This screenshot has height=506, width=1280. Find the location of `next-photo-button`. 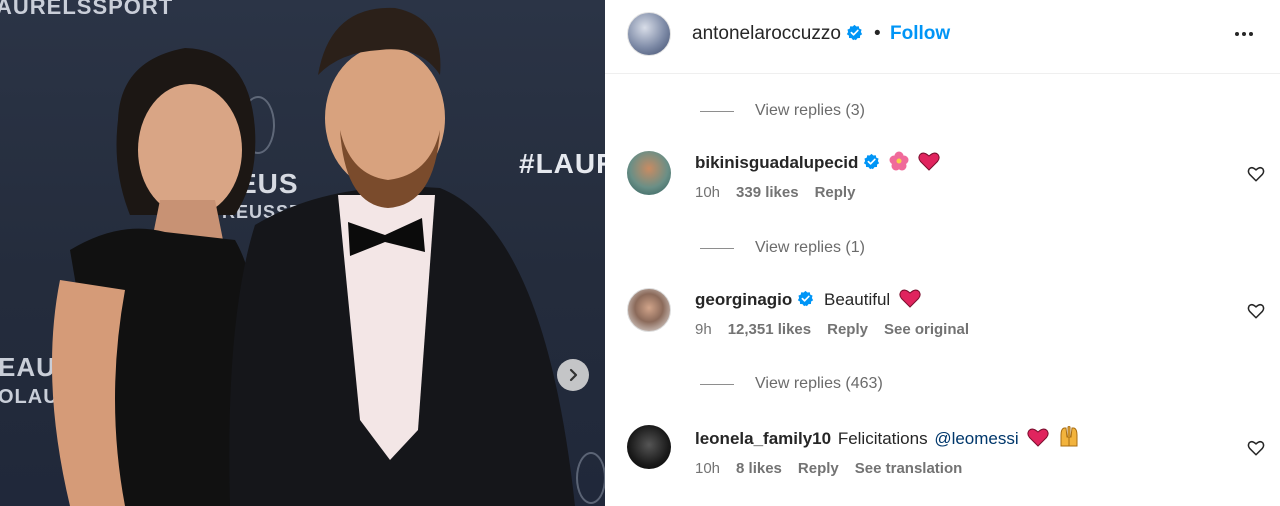

next-photo-button is located at coordinates (573, 375).